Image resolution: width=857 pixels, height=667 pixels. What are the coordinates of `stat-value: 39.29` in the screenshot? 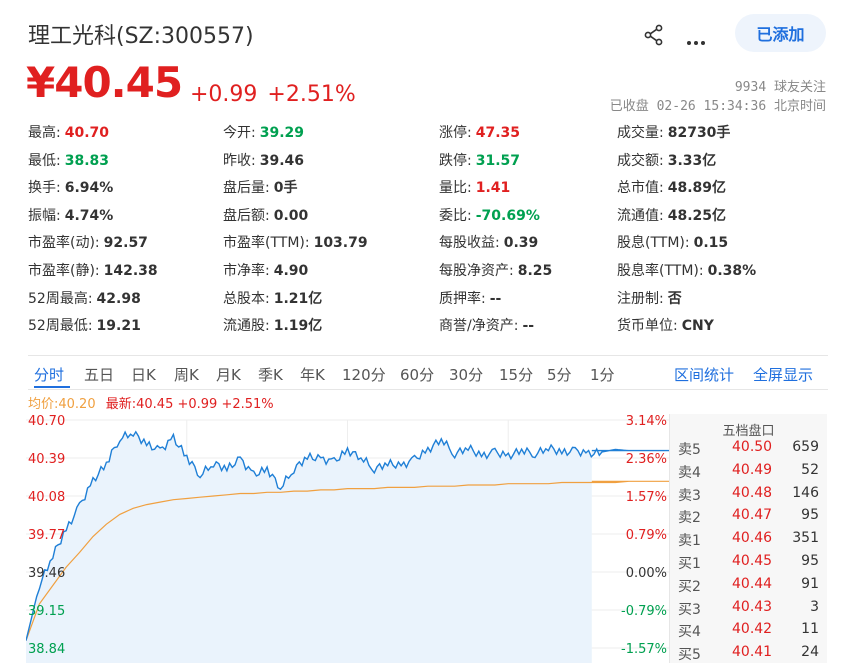 It's located at (282, 133).